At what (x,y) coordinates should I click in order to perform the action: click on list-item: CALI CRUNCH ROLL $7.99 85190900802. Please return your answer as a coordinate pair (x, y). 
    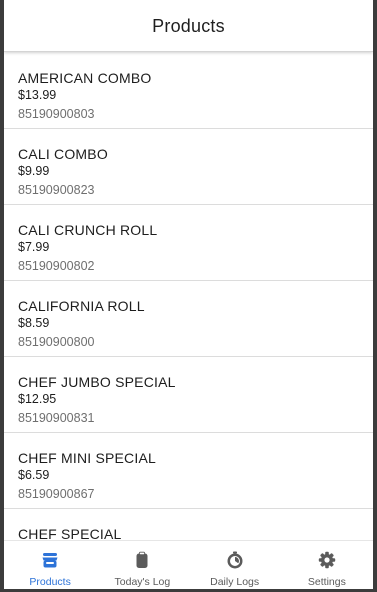
    Looking at the image, I should click on (188, 243).